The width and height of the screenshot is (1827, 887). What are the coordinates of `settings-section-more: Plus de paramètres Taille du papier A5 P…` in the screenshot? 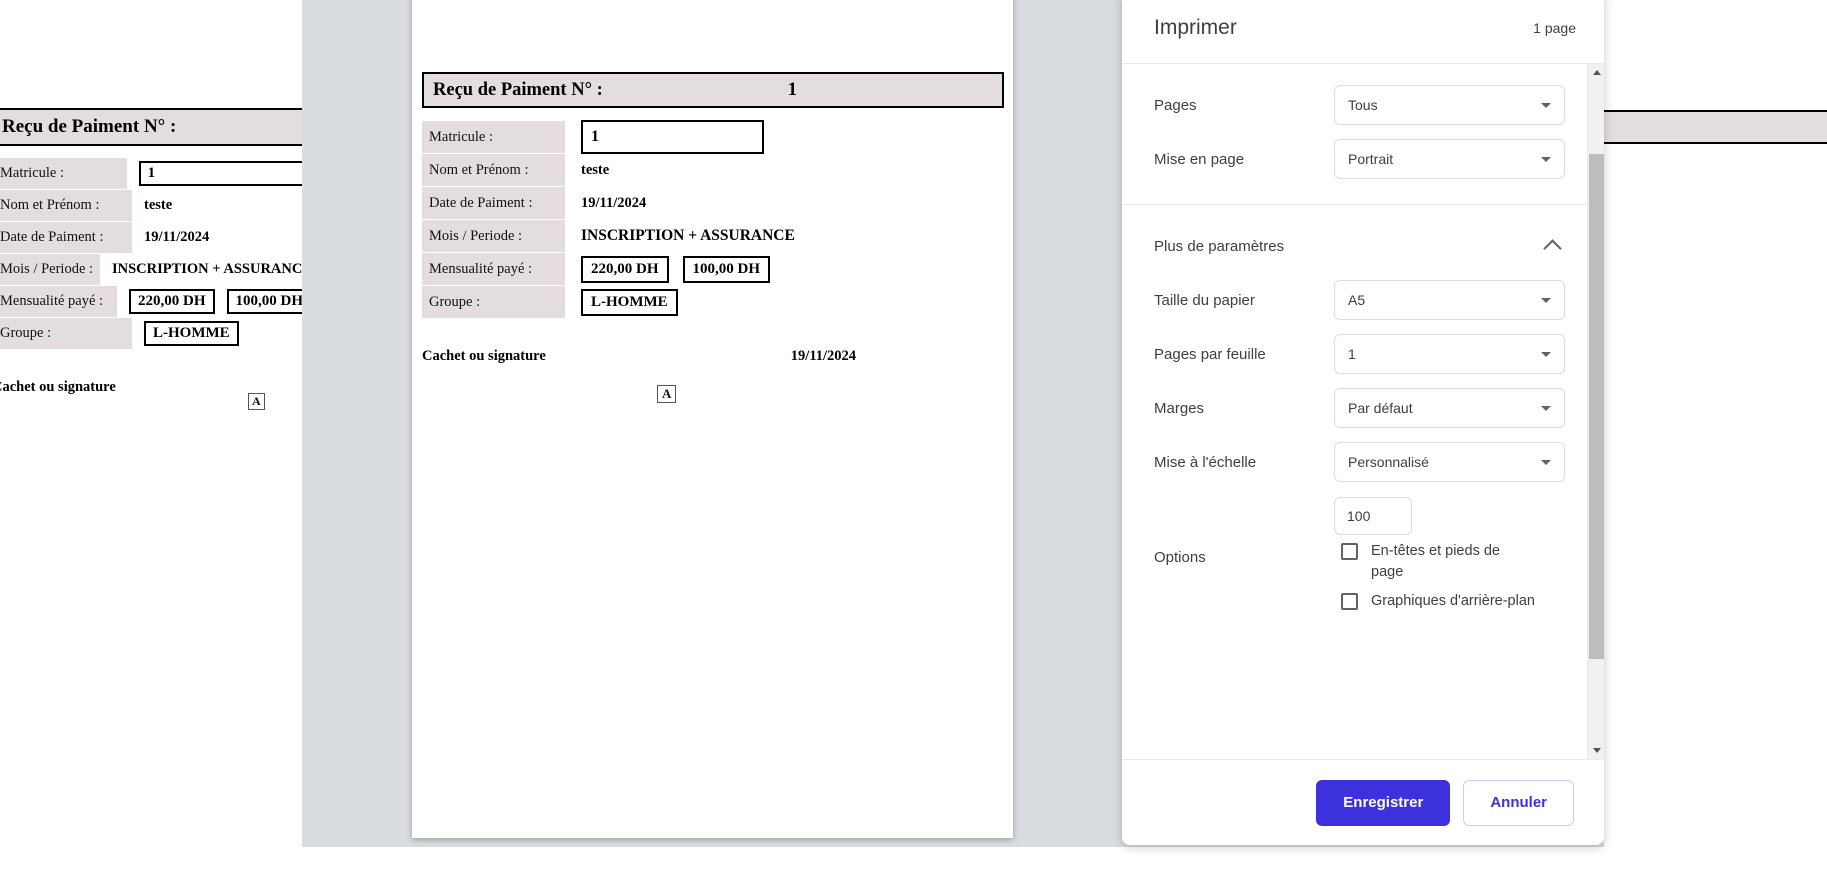 It's located at (1354, 424).